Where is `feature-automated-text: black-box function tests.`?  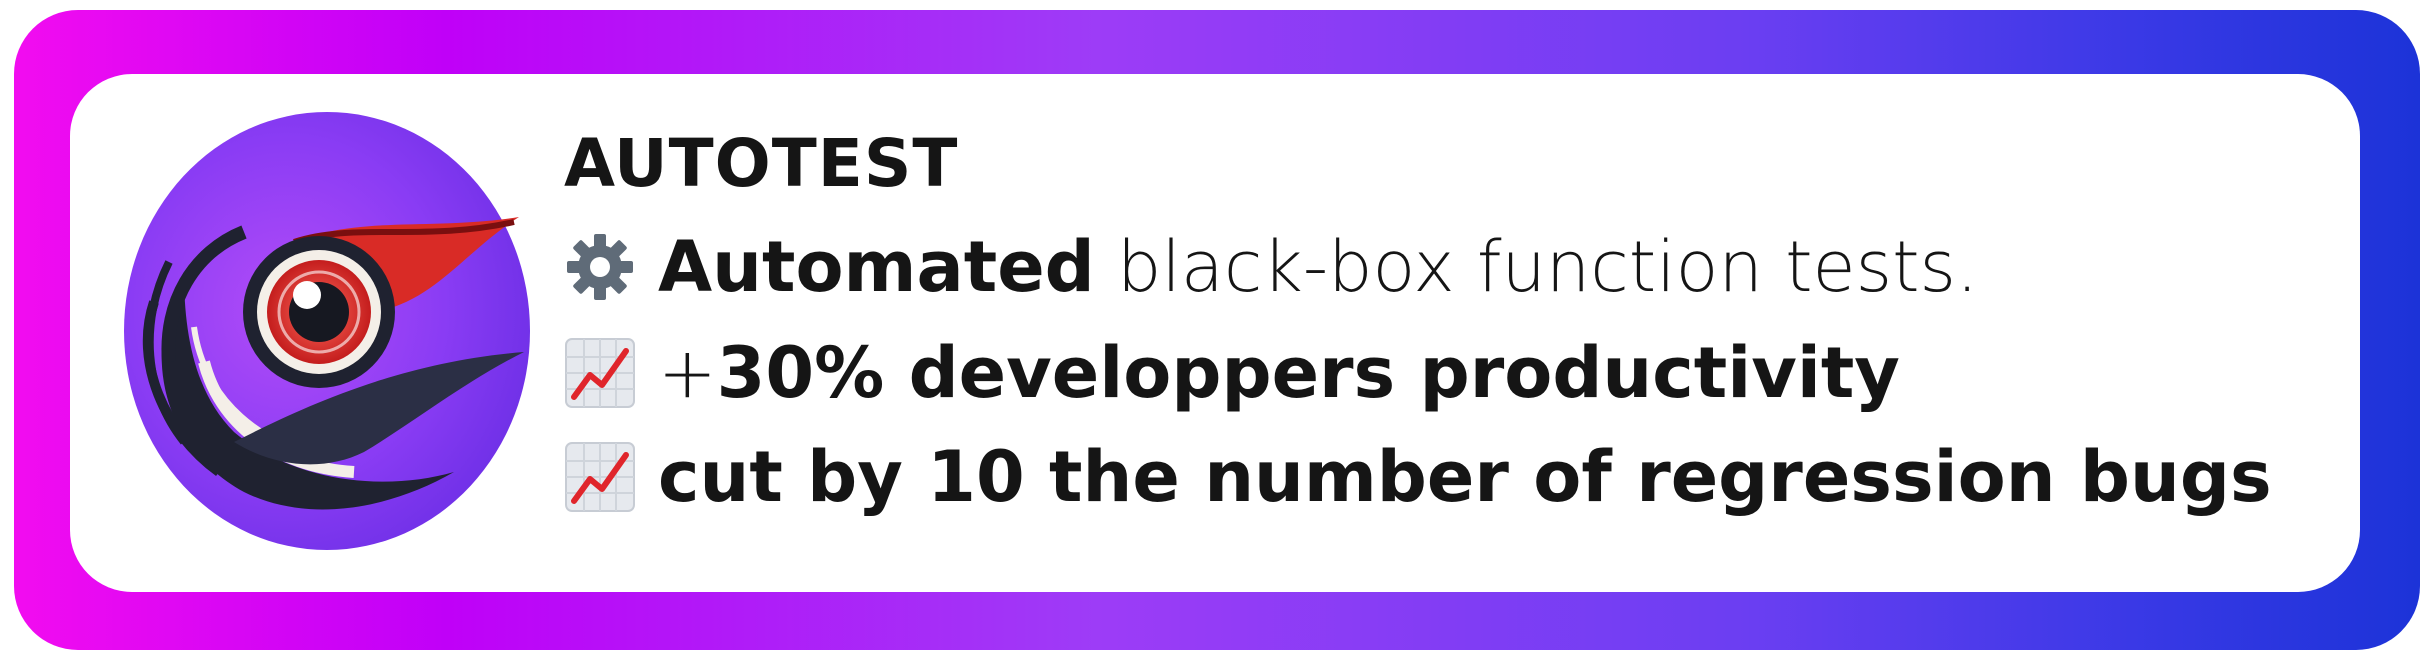
feature-automated-text: black-box function tests. is located at coordinates (1536, 267).